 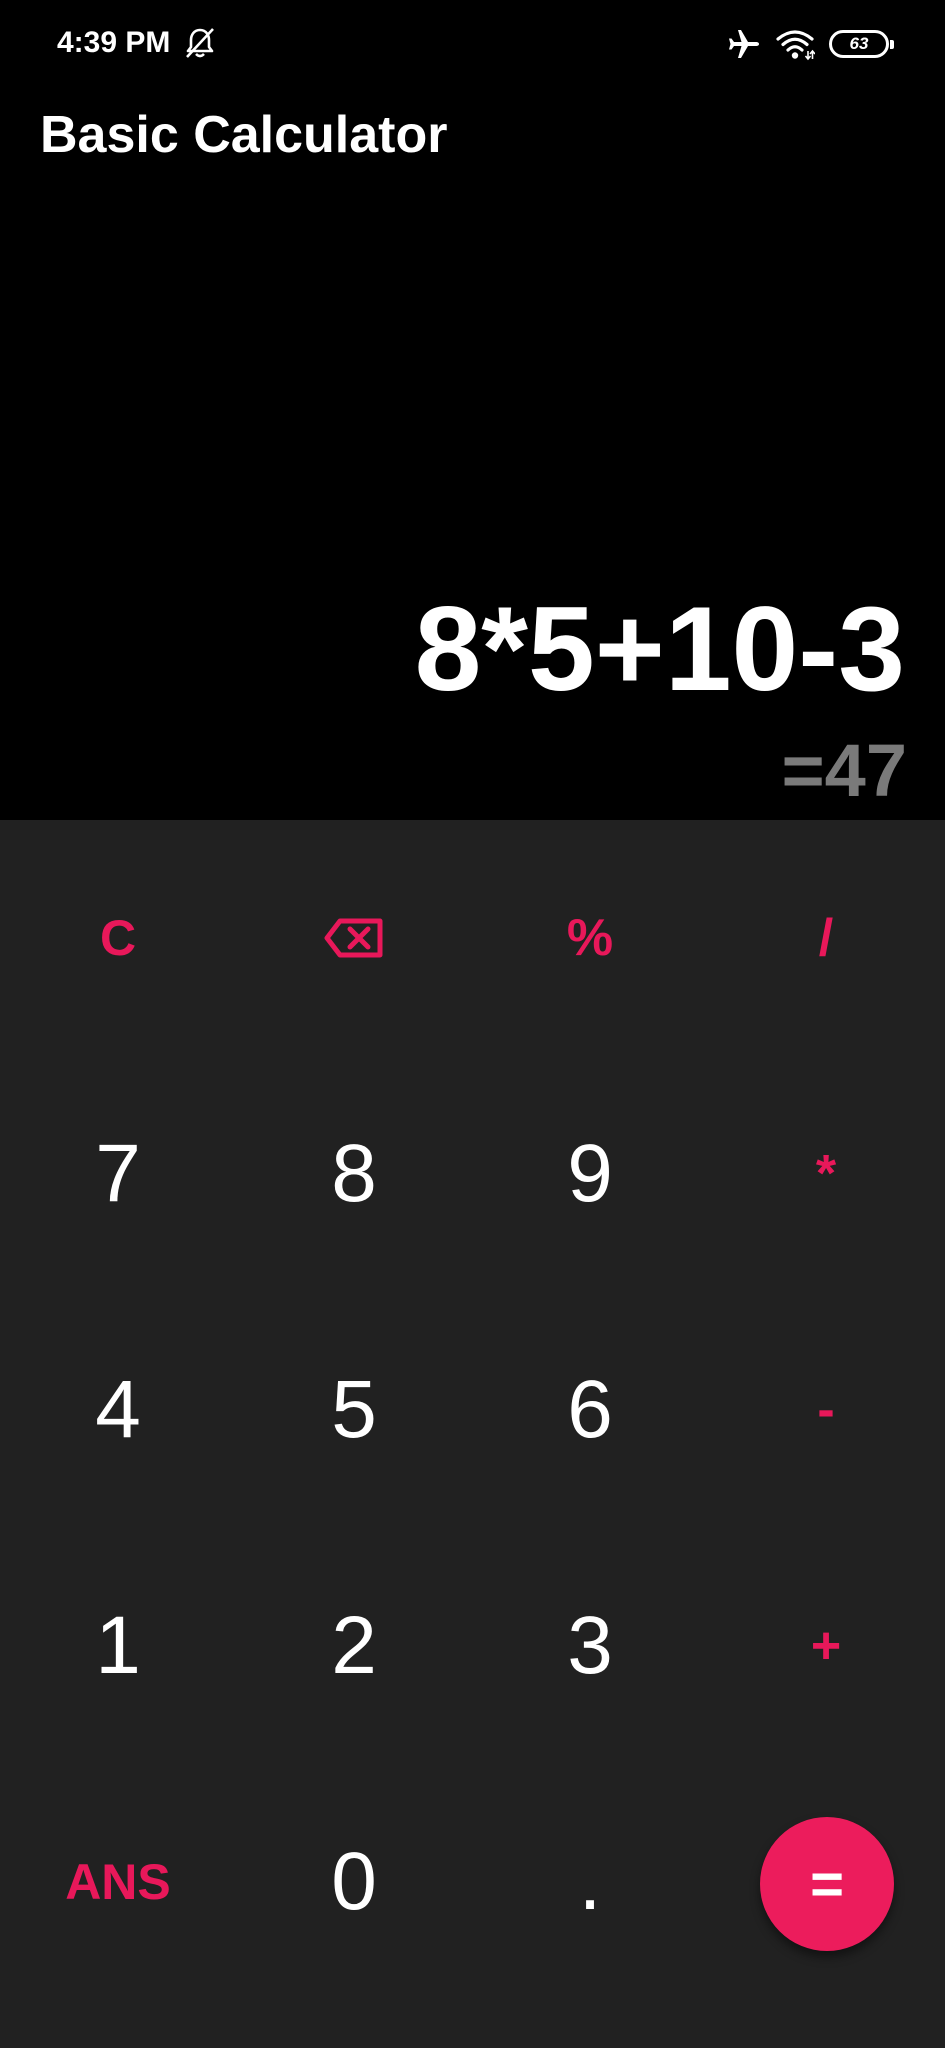 I want to click on divide-button: /, so click(x=826, y=938).